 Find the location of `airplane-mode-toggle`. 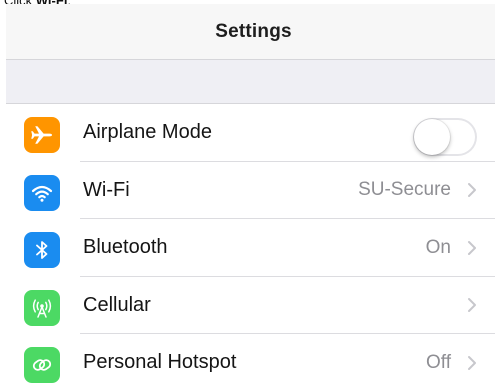

airplane-mode-toggle is located at coordinates (445, 137).